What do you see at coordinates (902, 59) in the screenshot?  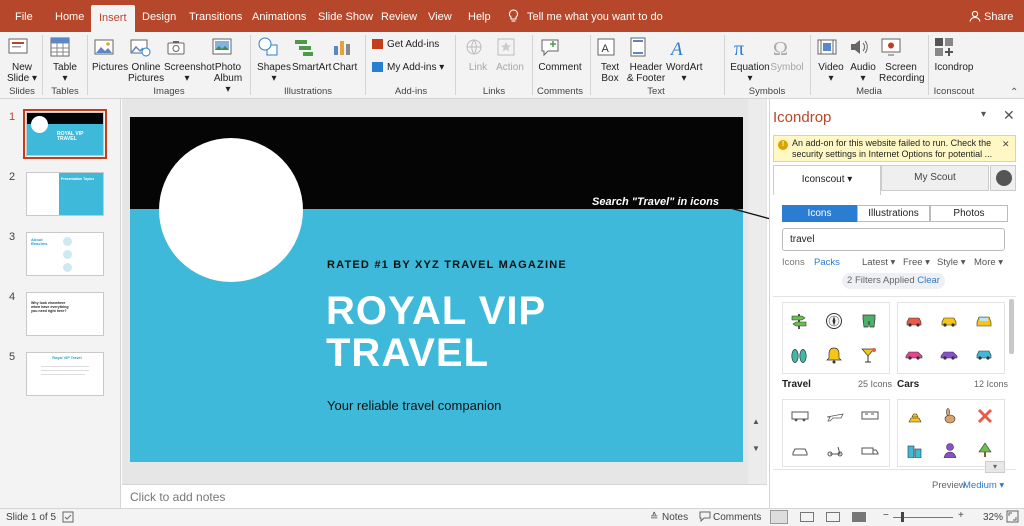 I see `screen-recording-button: Screen Recording` at bounding box center [902, 59].